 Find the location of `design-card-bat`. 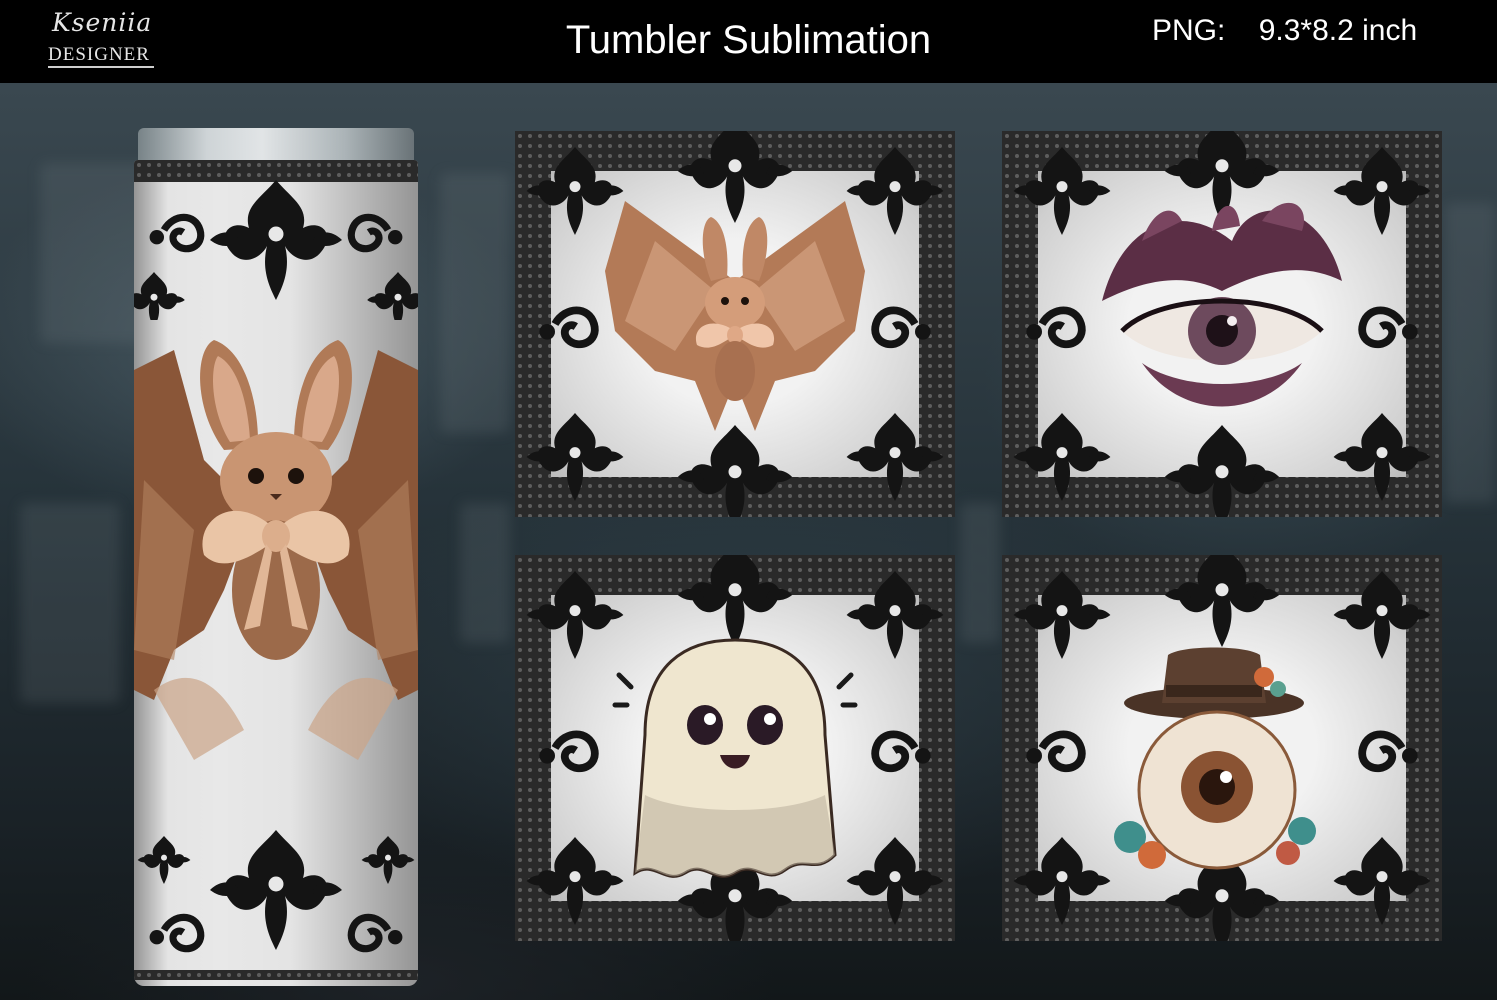

design-card-bat is located at coordinates (735, 324).